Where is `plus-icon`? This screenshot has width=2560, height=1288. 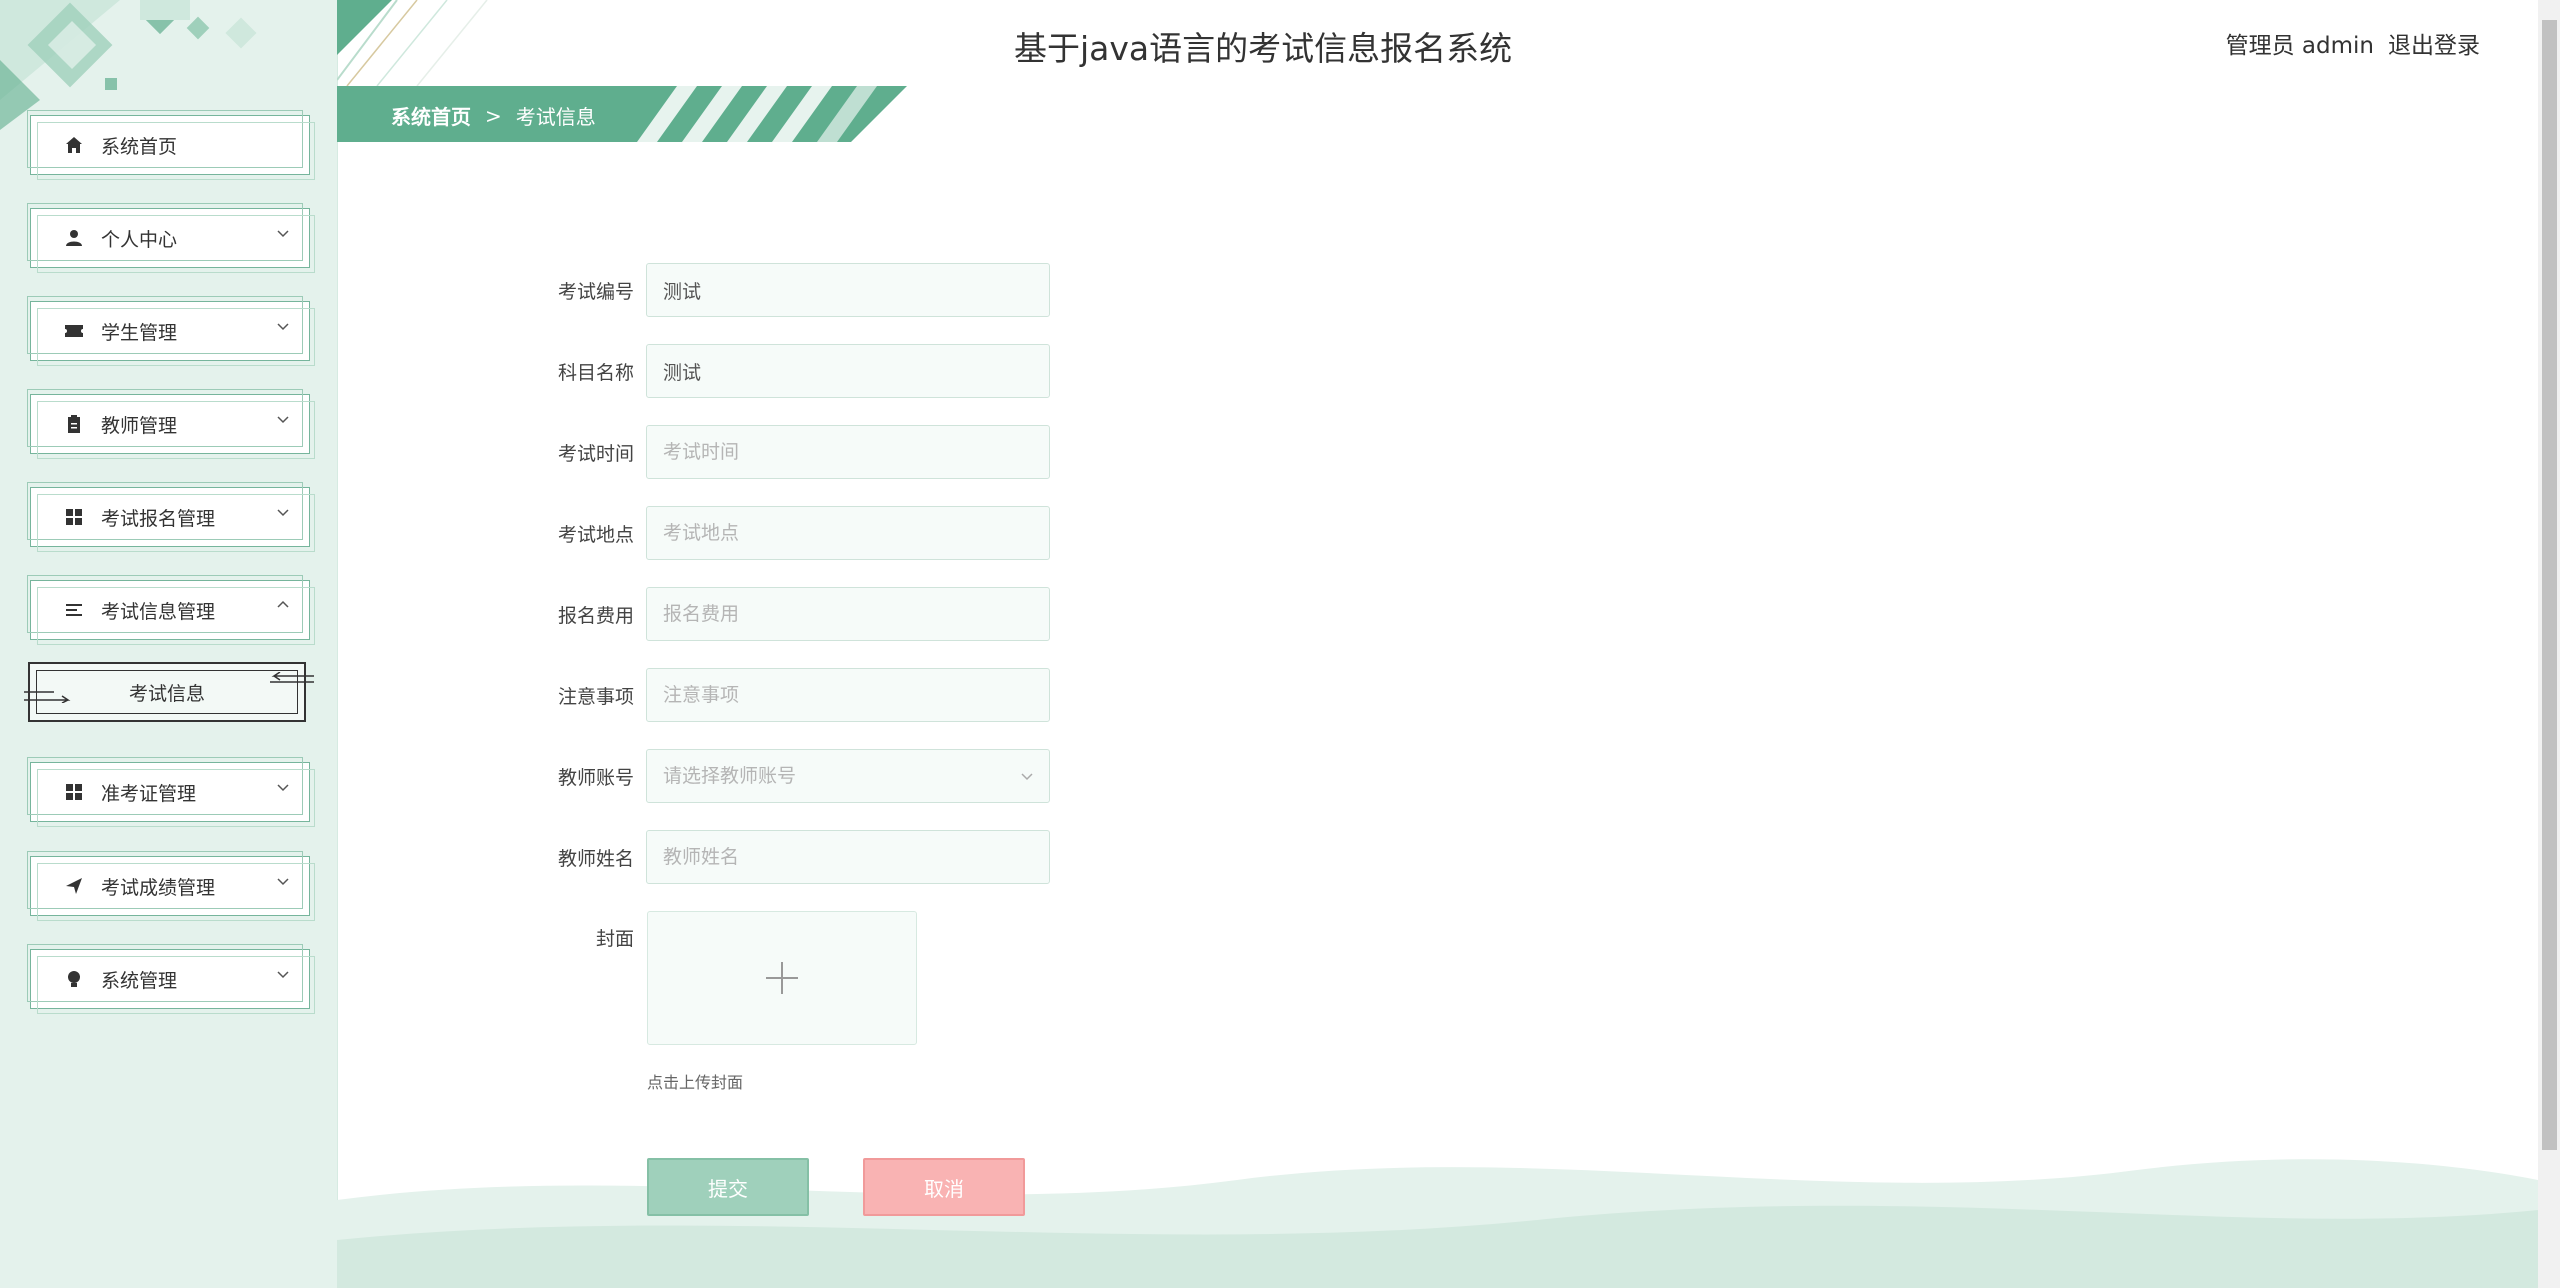 plus-icon is located at coordinates (782, 978).